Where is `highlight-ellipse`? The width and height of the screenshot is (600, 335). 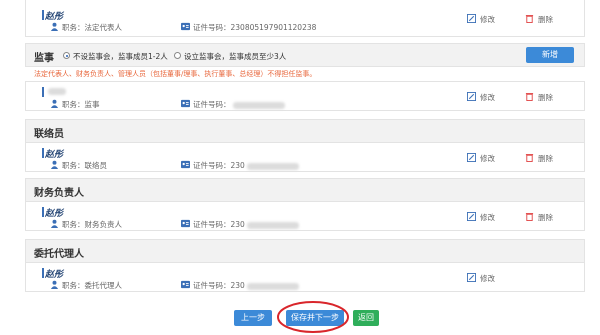 highlight-ellipse is located at coordinates (313, 317).